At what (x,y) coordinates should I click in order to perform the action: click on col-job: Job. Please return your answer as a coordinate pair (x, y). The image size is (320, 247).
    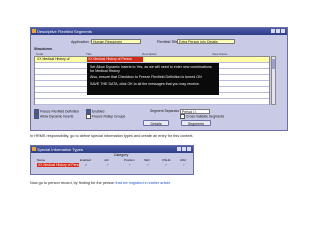
    Looking at the image, I should click on (106, 160).